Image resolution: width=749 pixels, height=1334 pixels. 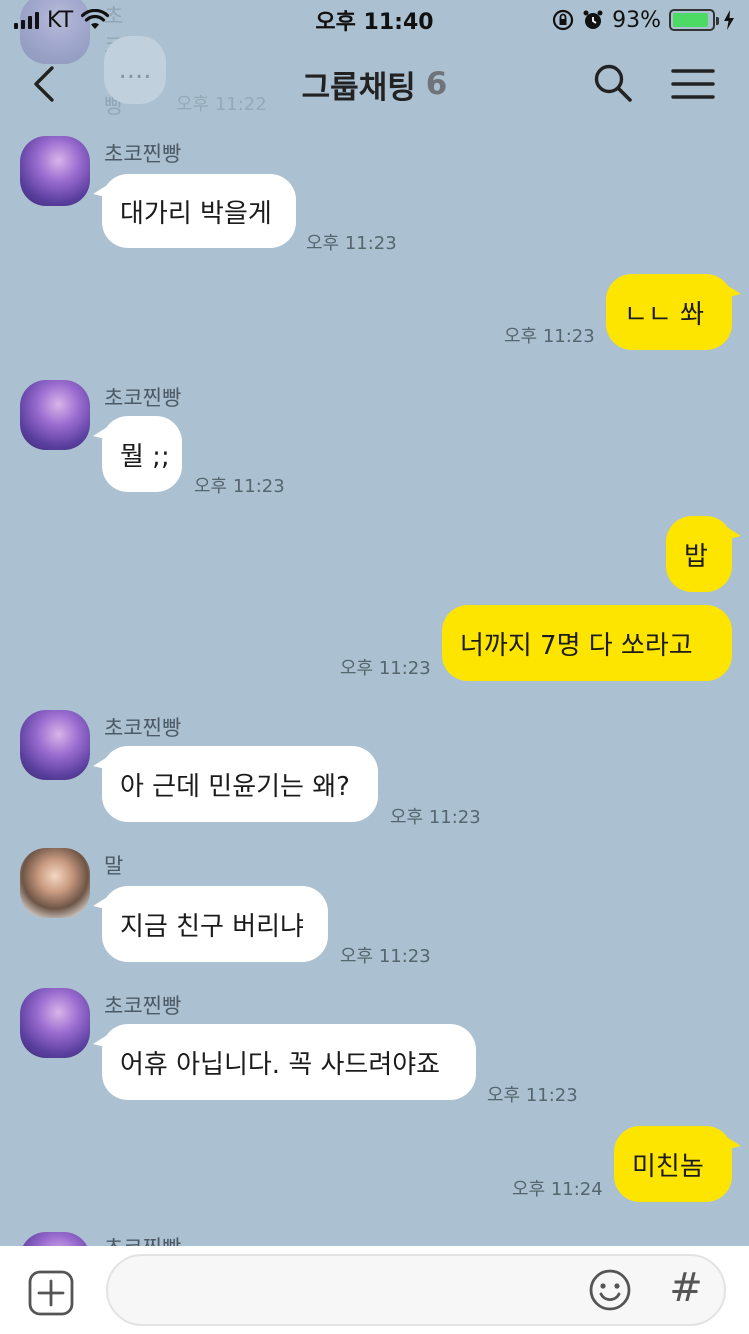 I want to click on message-input-bar: #, so click(x=374, y=1290).